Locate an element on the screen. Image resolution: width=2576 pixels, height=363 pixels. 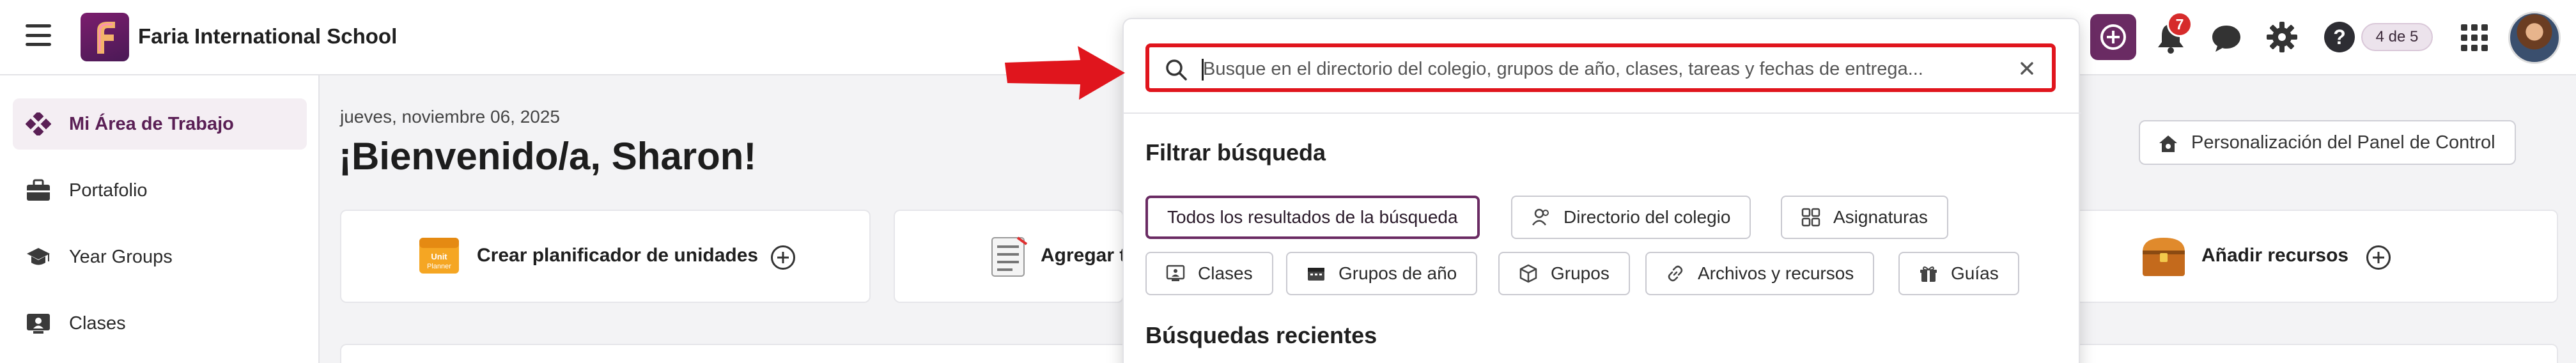
plus-icon is located at coordinates (2113, 37).